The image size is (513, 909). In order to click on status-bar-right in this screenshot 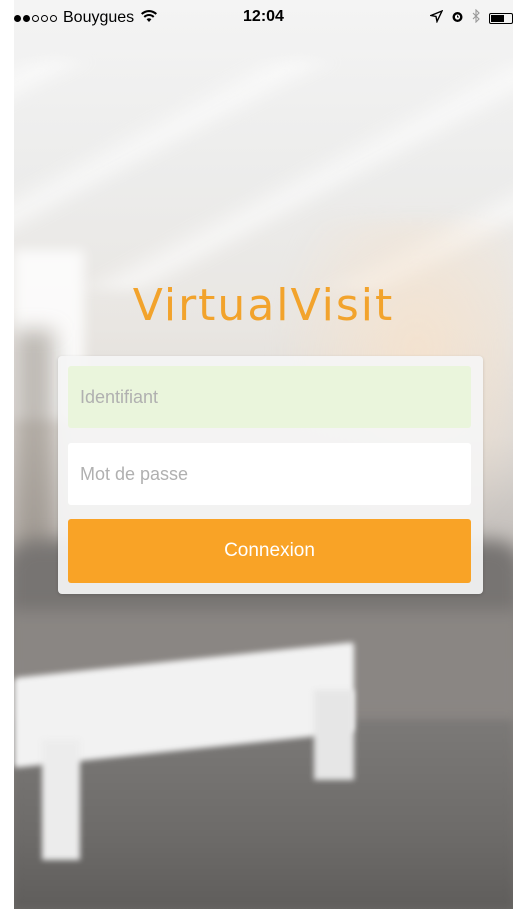, I will do `click(470, 17)`.